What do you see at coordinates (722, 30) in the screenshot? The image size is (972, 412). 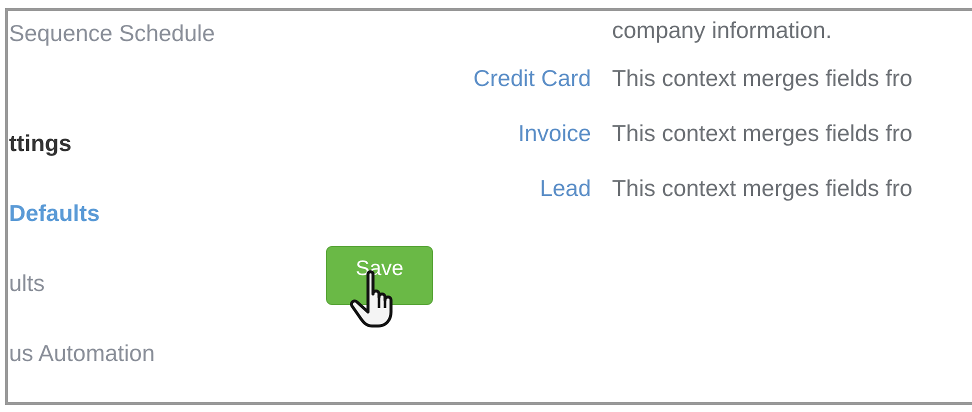 I see `context-description: company information.` at bounding box center [722, 30].